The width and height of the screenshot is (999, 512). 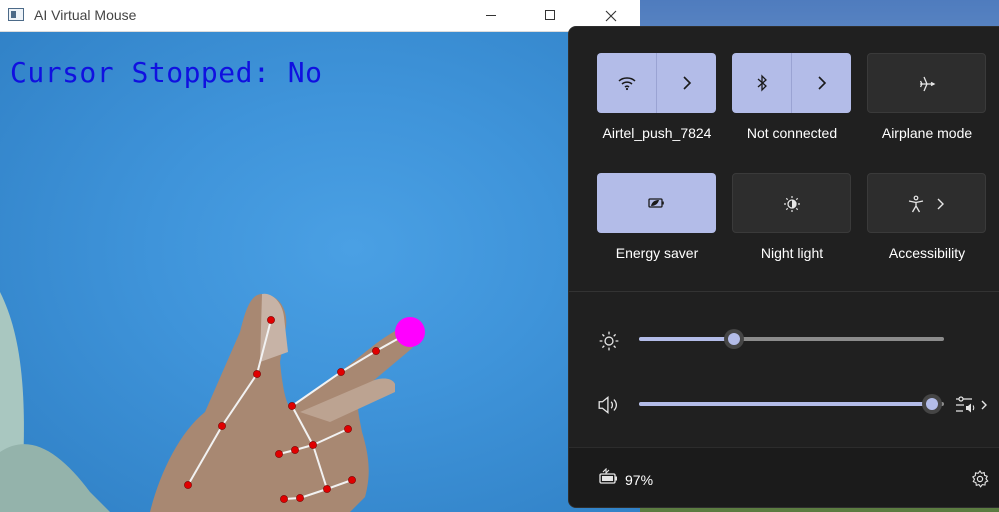 I want to click on energy-saver-tile, so click(x=656, y=203).